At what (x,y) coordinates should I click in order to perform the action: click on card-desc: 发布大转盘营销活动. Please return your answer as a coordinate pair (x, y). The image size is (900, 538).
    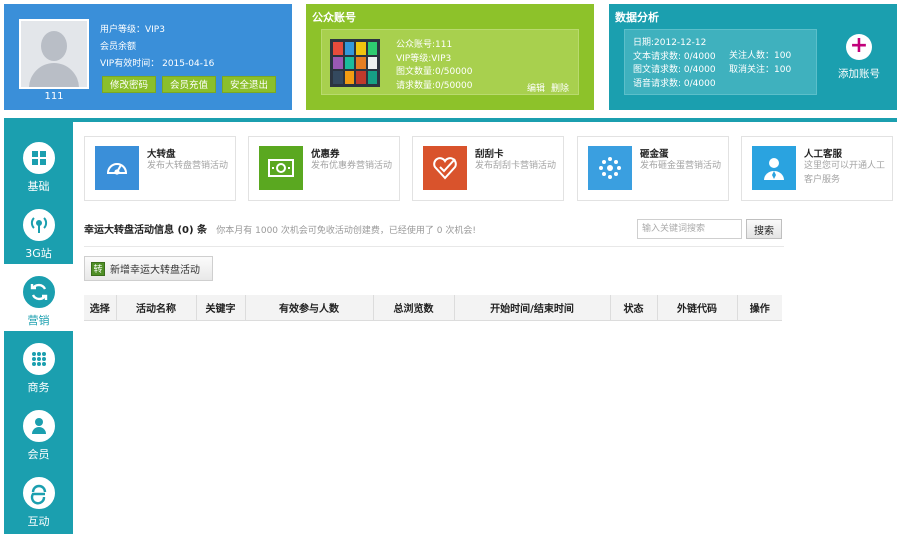
    Looking at the image, I should click on (188, 166).